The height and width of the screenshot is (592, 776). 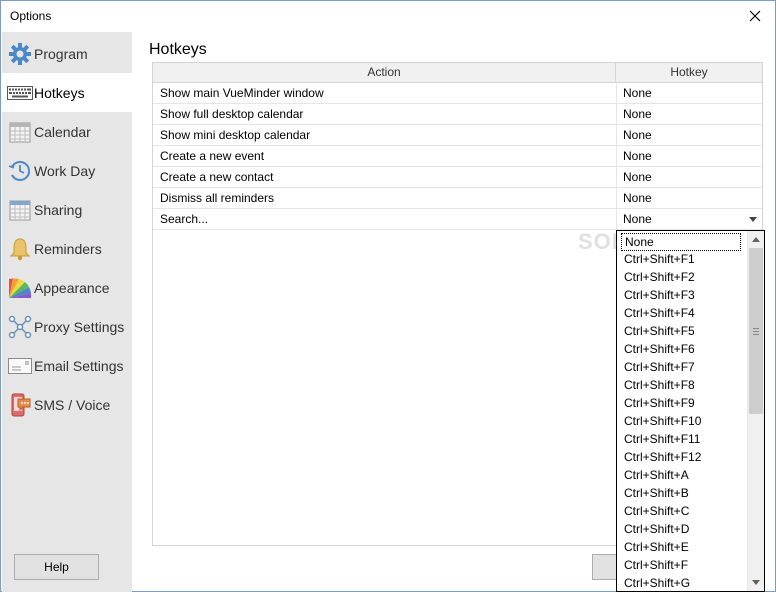 I want to click on dropdown-option: None, so click(x=681, y=242).